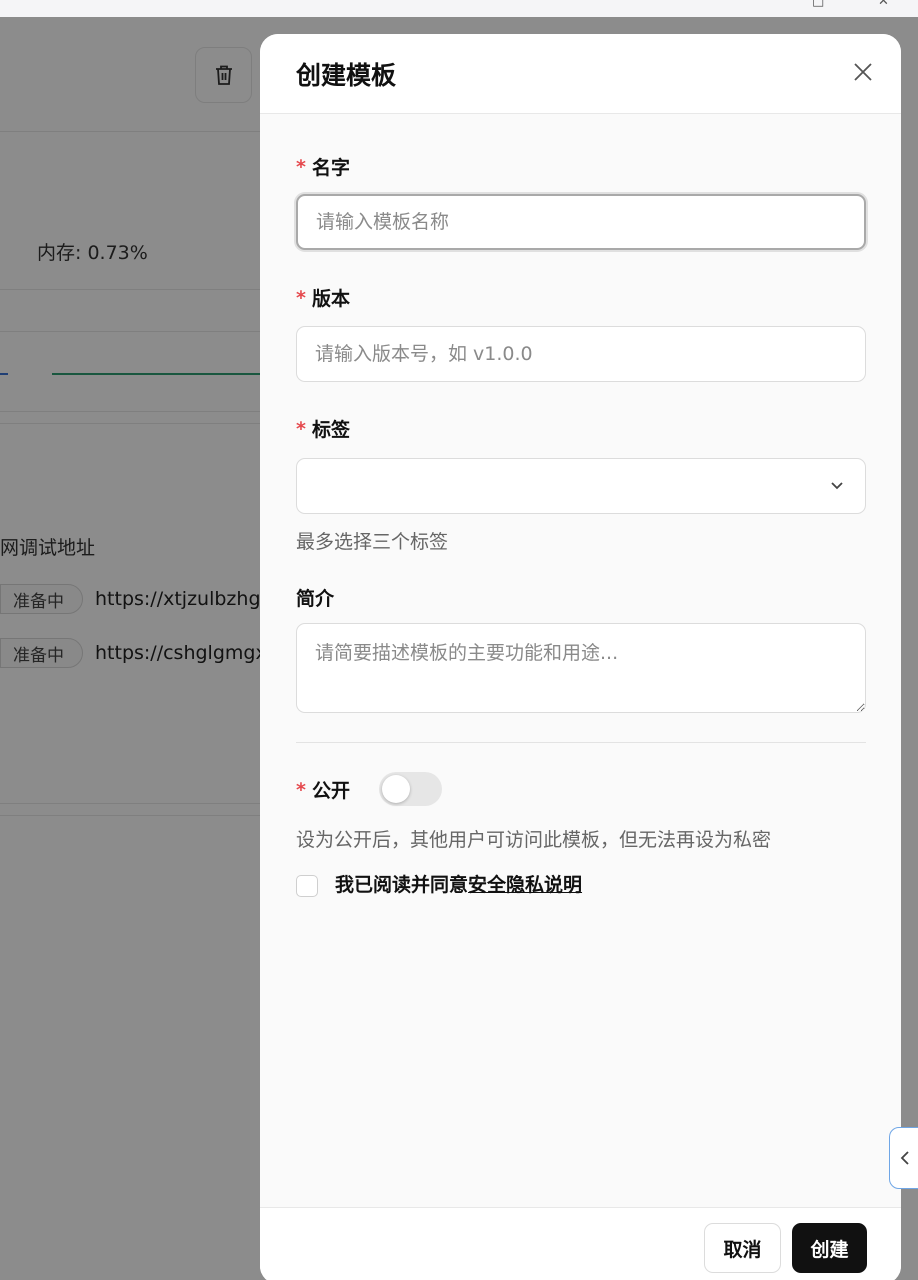  I want to click on name-label-text: 名字, so click(330, 168).